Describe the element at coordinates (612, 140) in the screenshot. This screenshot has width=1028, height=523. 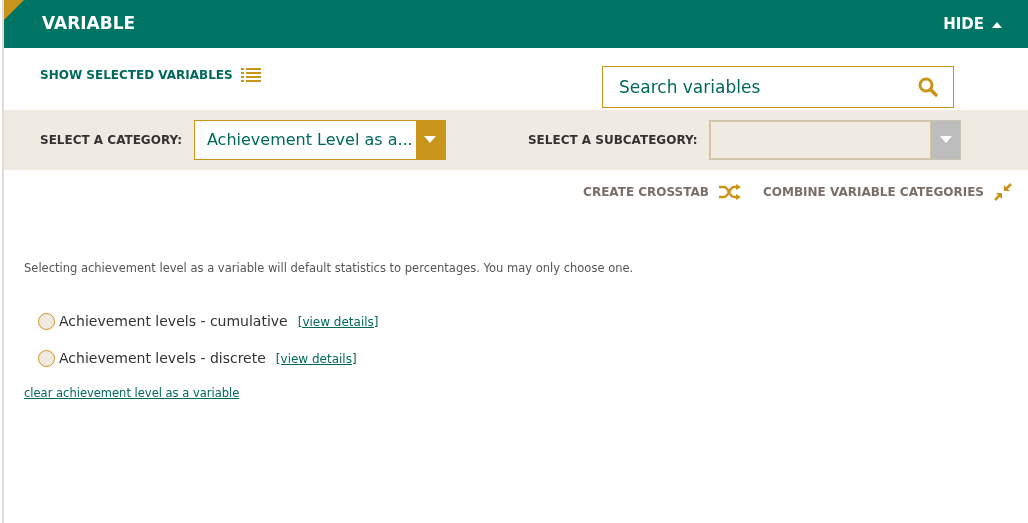
I see `subcategory-label: SELECT A SUBCATEGORY:` at that location.